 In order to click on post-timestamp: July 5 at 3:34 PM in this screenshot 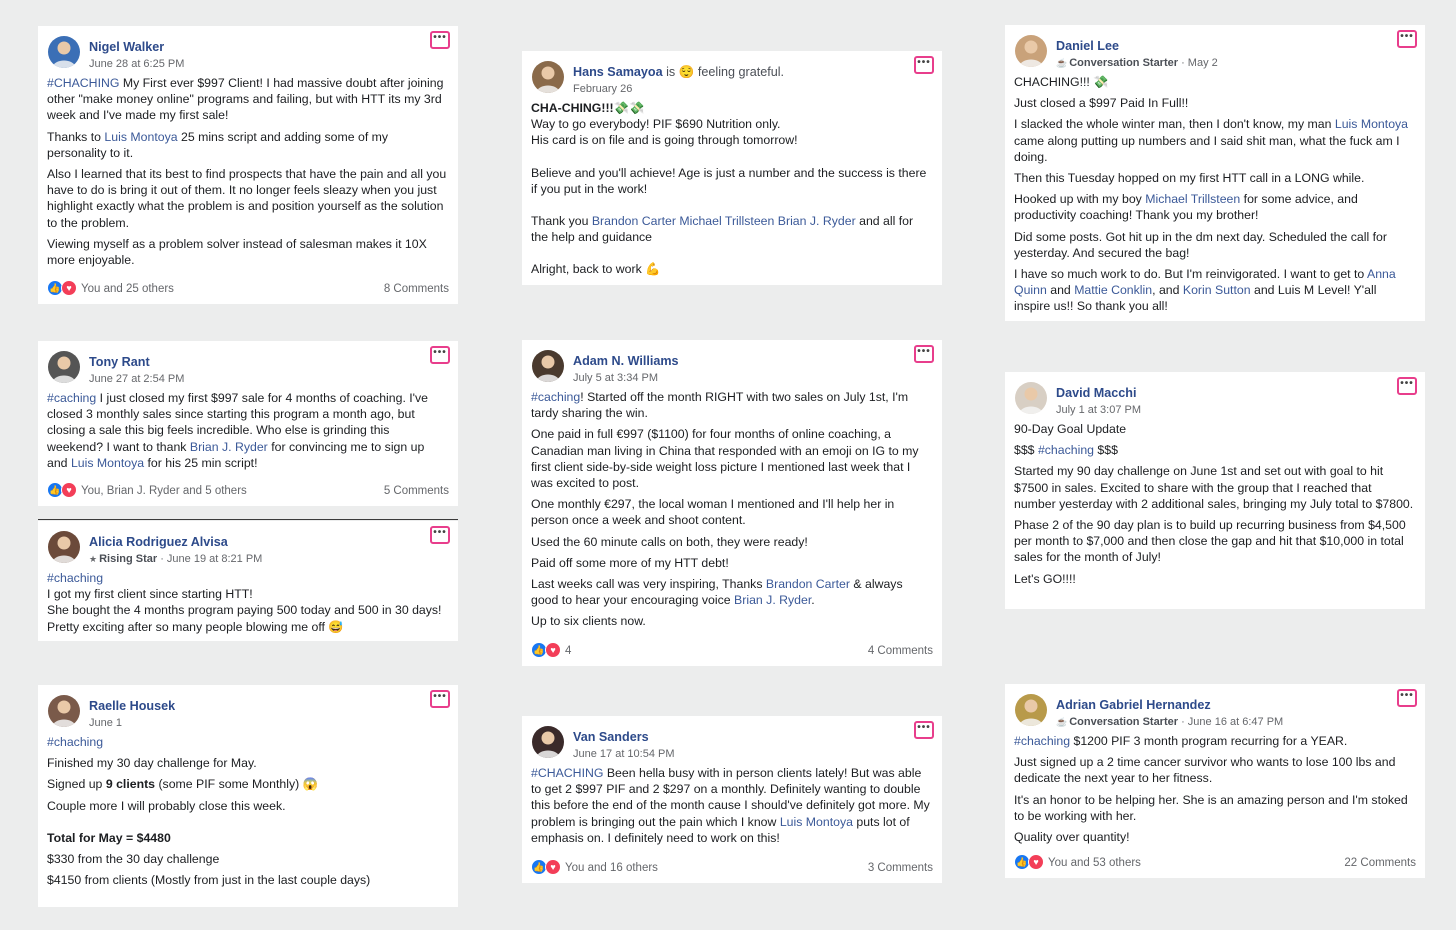, I will do `click(615, 378)`.